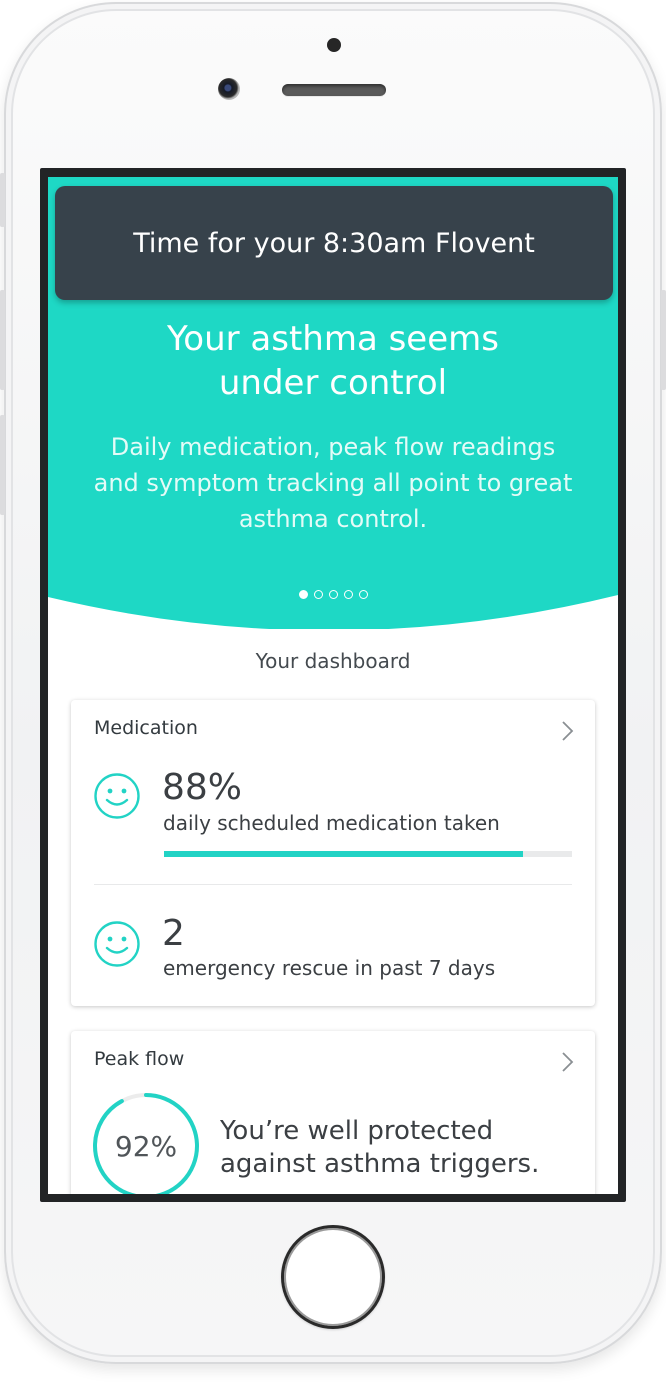  I want to click on mute-switch, so click(2, 200).